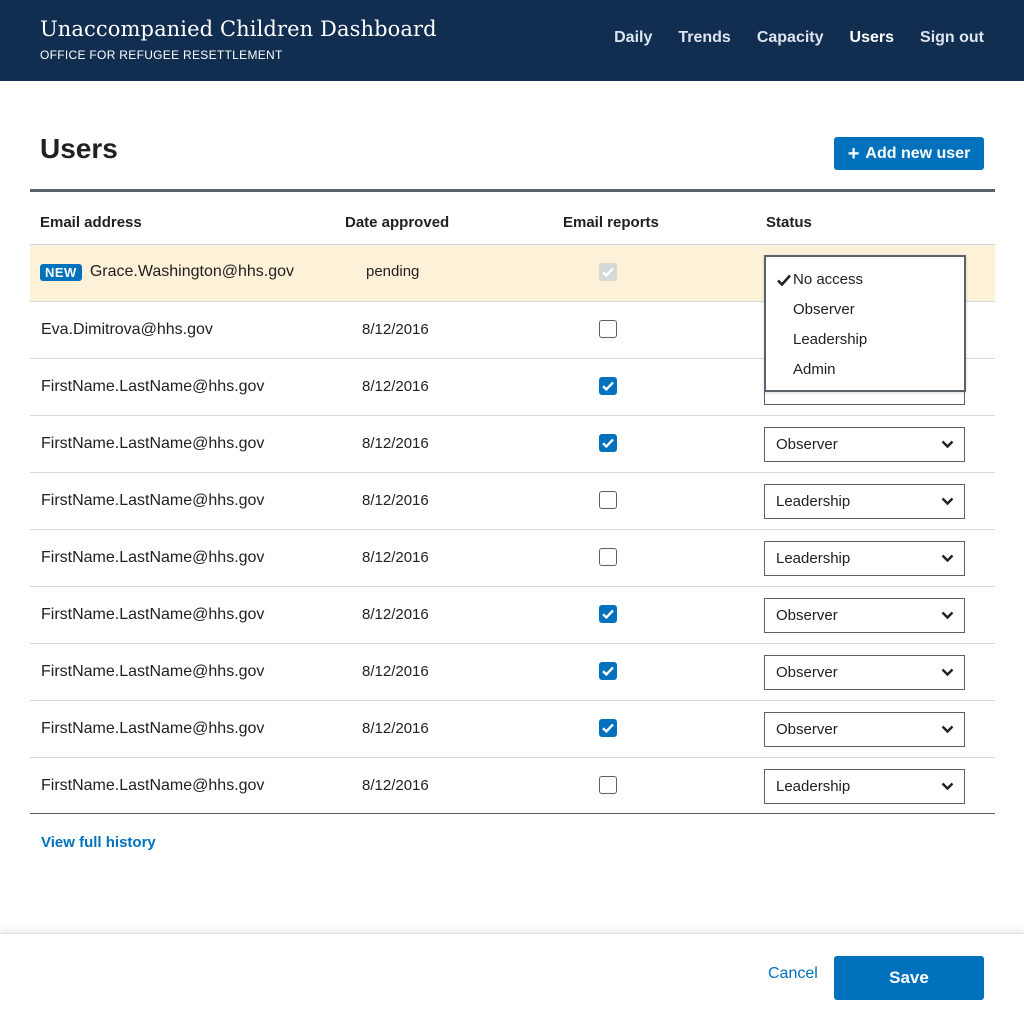 This screenshot has width=1024, height=1025. I want to click on add-new-user-button: + Add new user, so click(909, 153).